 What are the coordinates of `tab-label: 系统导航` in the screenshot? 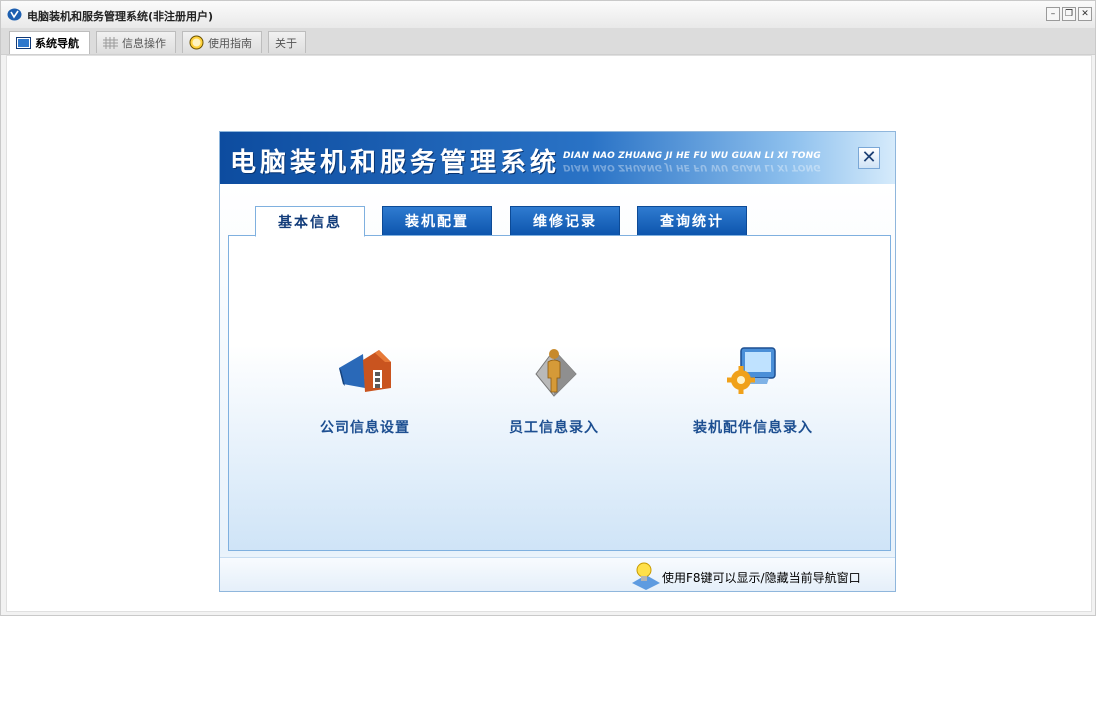 It's located at (57, 43).